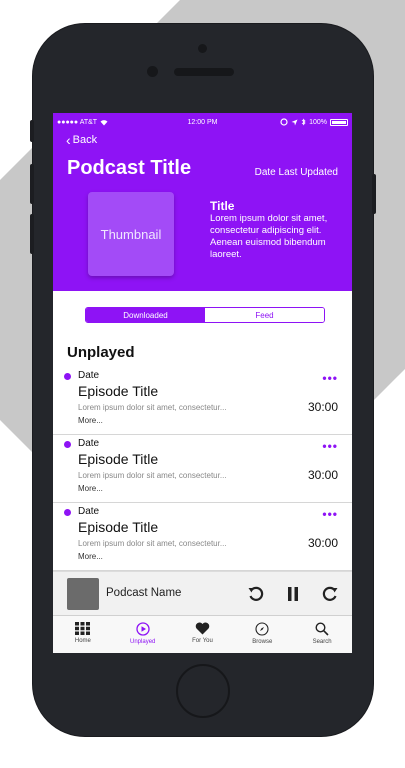  I want to click on tab-label: Browse, so click(262, 642).